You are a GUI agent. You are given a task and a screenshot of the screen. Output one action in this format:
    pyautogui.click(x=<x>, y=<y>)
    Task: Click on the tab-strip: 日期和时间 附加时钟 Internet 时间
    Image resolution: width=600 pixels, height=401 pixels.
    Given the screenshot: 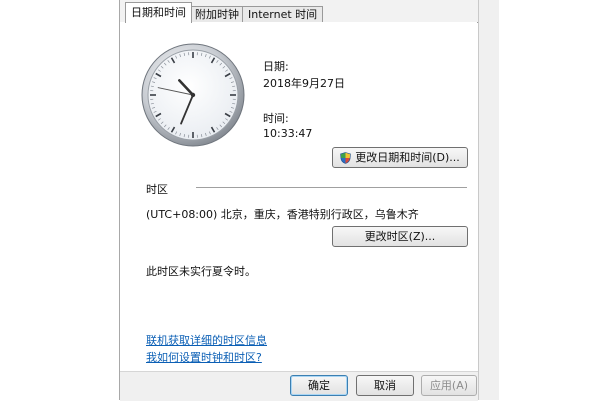 What is the action you would take?
    pyautogui.click(x=299, y=11)
    